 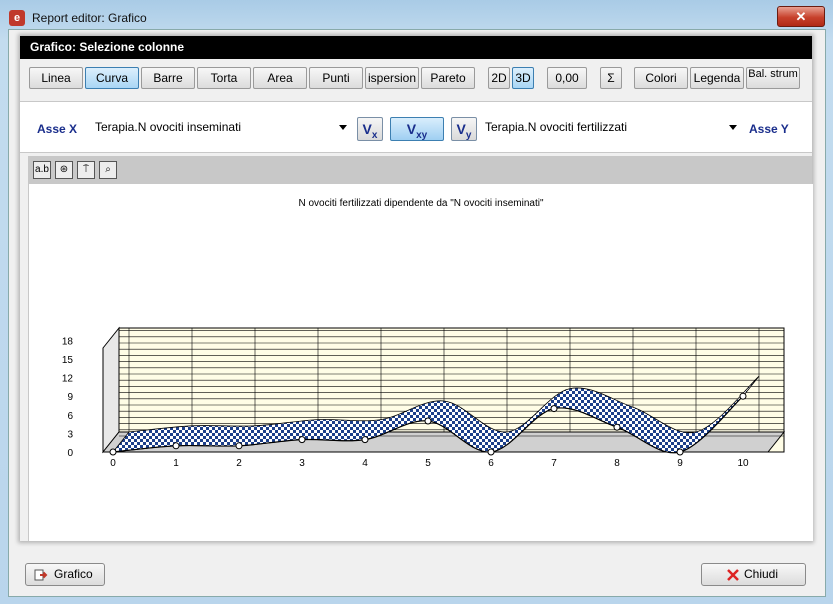 I want to click on chart-type-linea-button: Linea, so click(x=56, y=78).